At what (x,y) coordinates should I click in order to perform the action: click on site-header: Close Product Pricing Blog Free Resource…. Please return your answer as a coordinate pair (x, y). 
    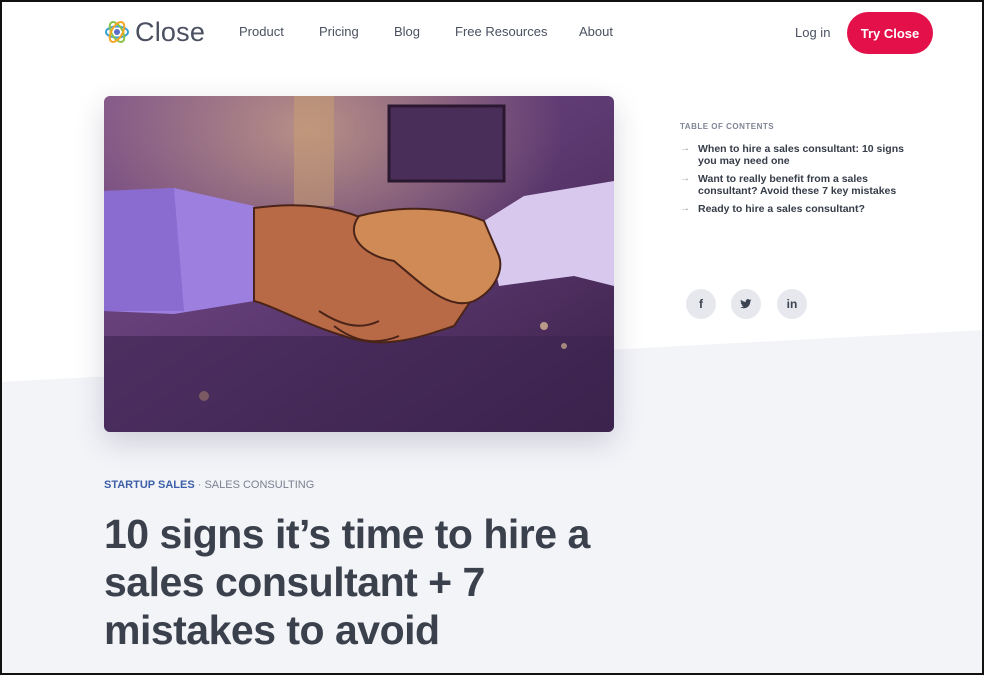
    Looking at the image, I should click on (492, 33).